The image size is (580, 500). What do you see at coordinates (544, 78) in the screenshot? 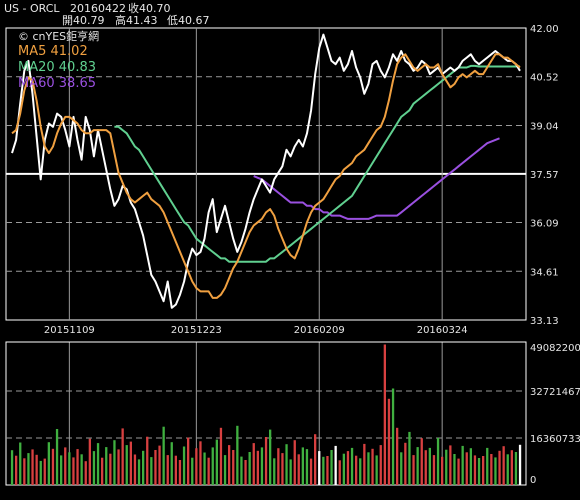
I see `price-y-tick-label: 40.52` at bounding box center [544, 78].